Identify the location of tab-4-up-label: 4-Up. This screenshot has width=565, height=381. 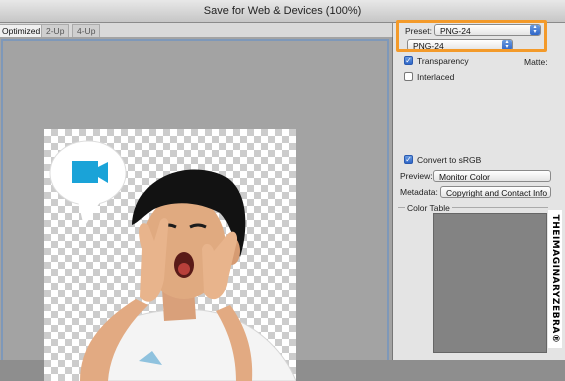
(86, 31).